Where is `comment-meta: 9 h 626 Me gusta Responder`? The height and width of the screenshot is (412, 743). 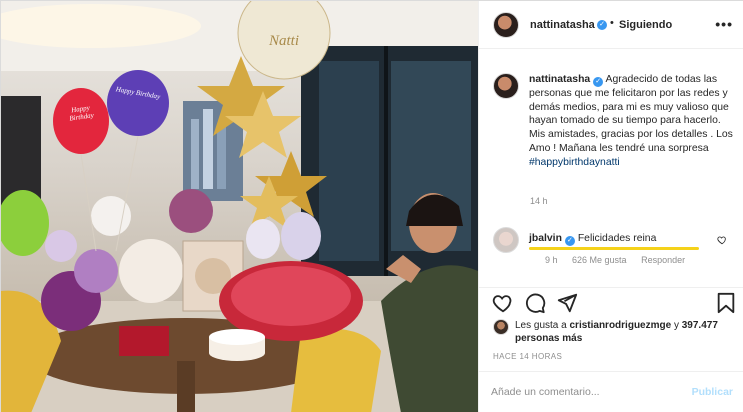 comment-meta: 9 h 626 Me gusta Responder is located at coordinates (621, 260).